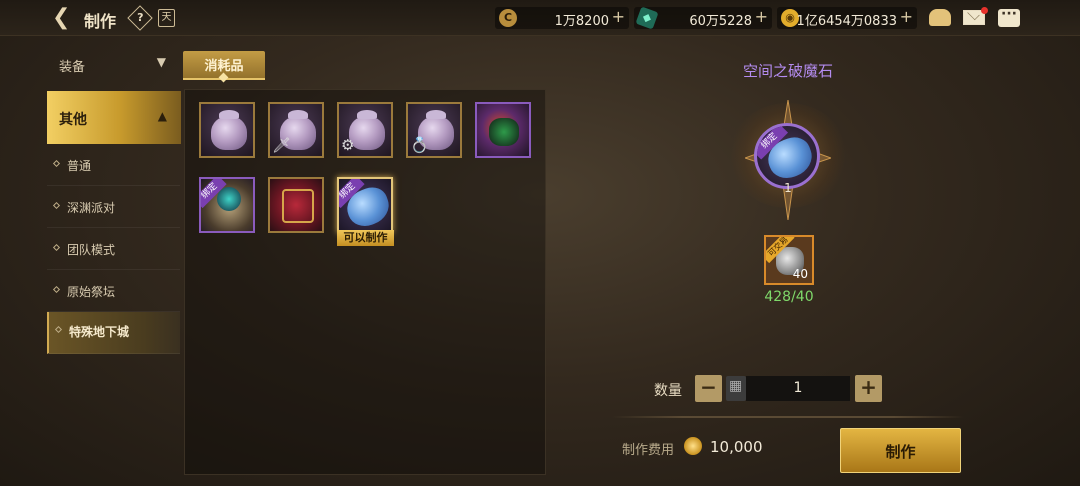 This screenshot has height=486, width=1080. I want to click on page-title: 制作, so click(100, 21).